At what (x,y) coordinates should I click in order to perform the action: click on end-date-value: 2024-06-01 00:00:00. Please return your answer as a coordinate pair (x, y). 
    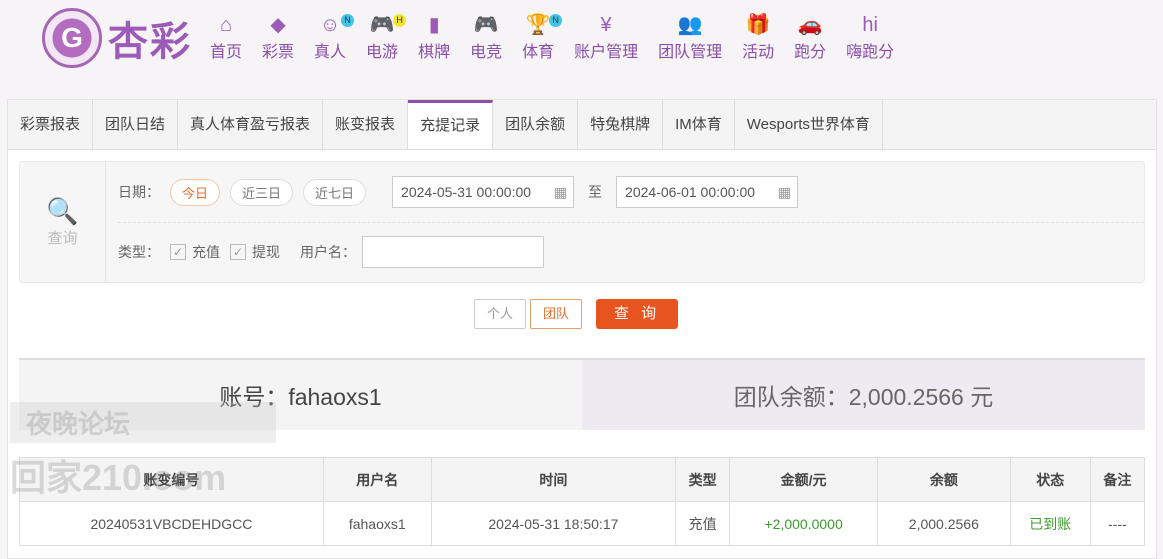
    Looking at the image, I should click on (690, 192).